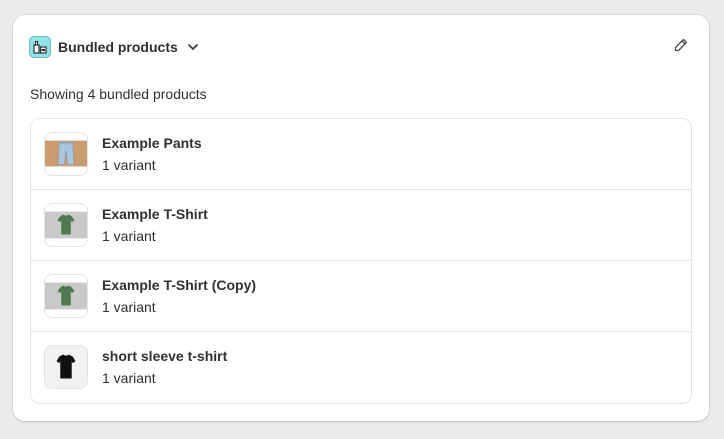  Describe the element at coordinates (40, 47) in the screenshot. I see `bundle-boxes-icon` at that location.